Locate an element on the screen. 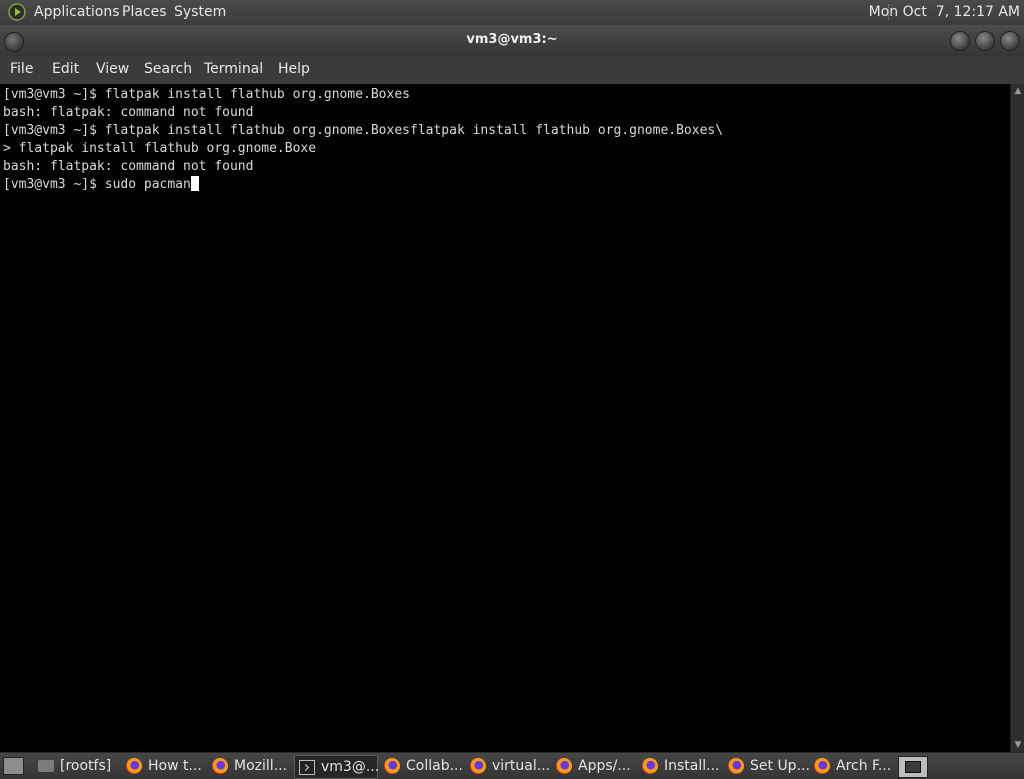  taskbar-item-rootfs: [rootfs] is located at coordinates (76, 766).